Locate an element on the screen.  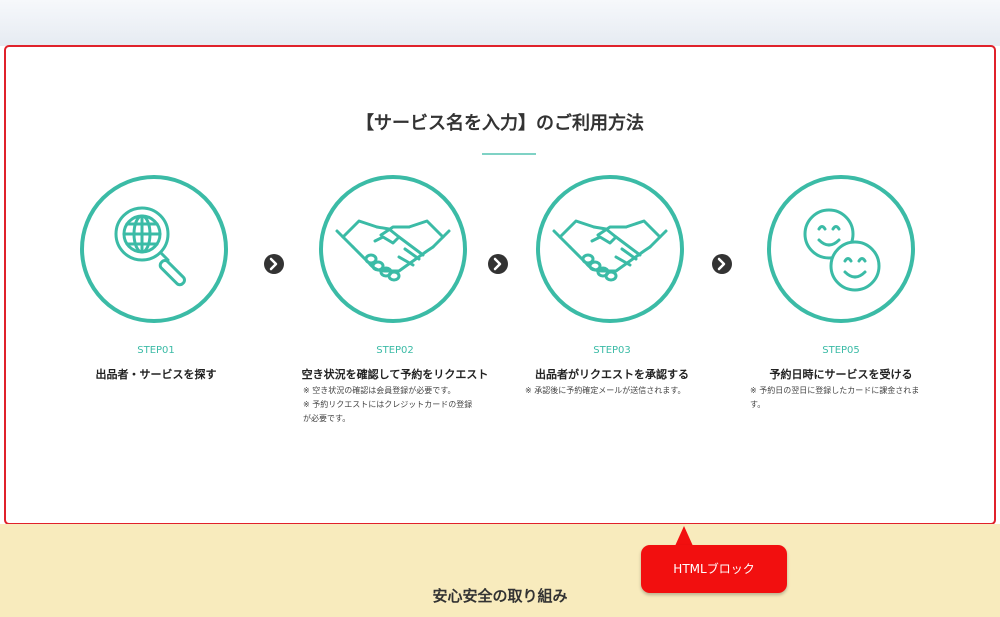
page-header-band is located at coordinates (500, 23).